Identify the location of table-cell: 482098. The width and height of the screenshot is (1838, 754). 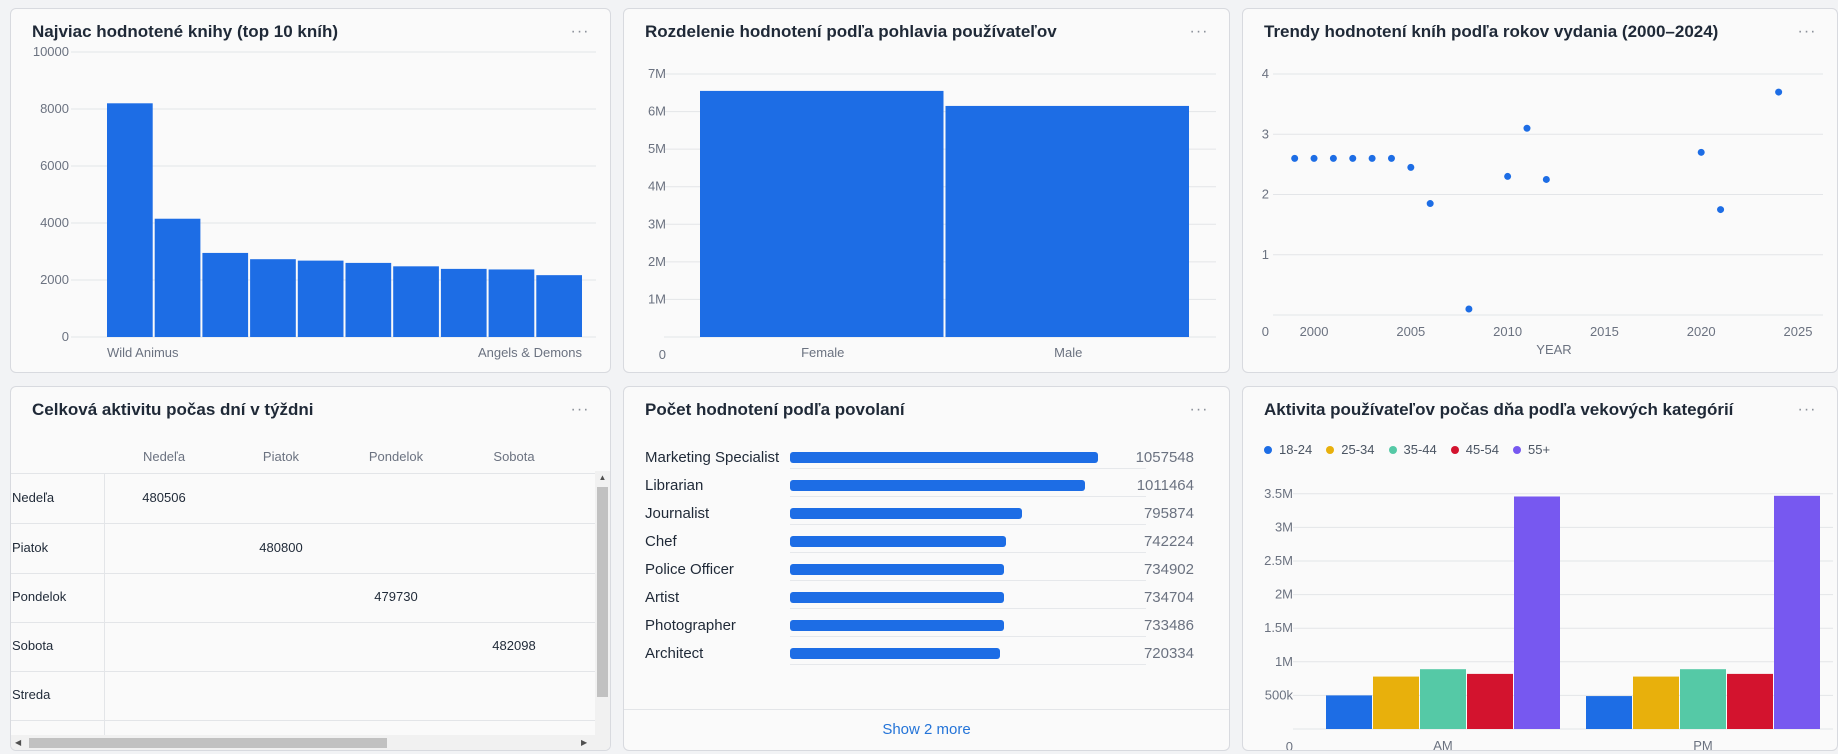
(514, 645).